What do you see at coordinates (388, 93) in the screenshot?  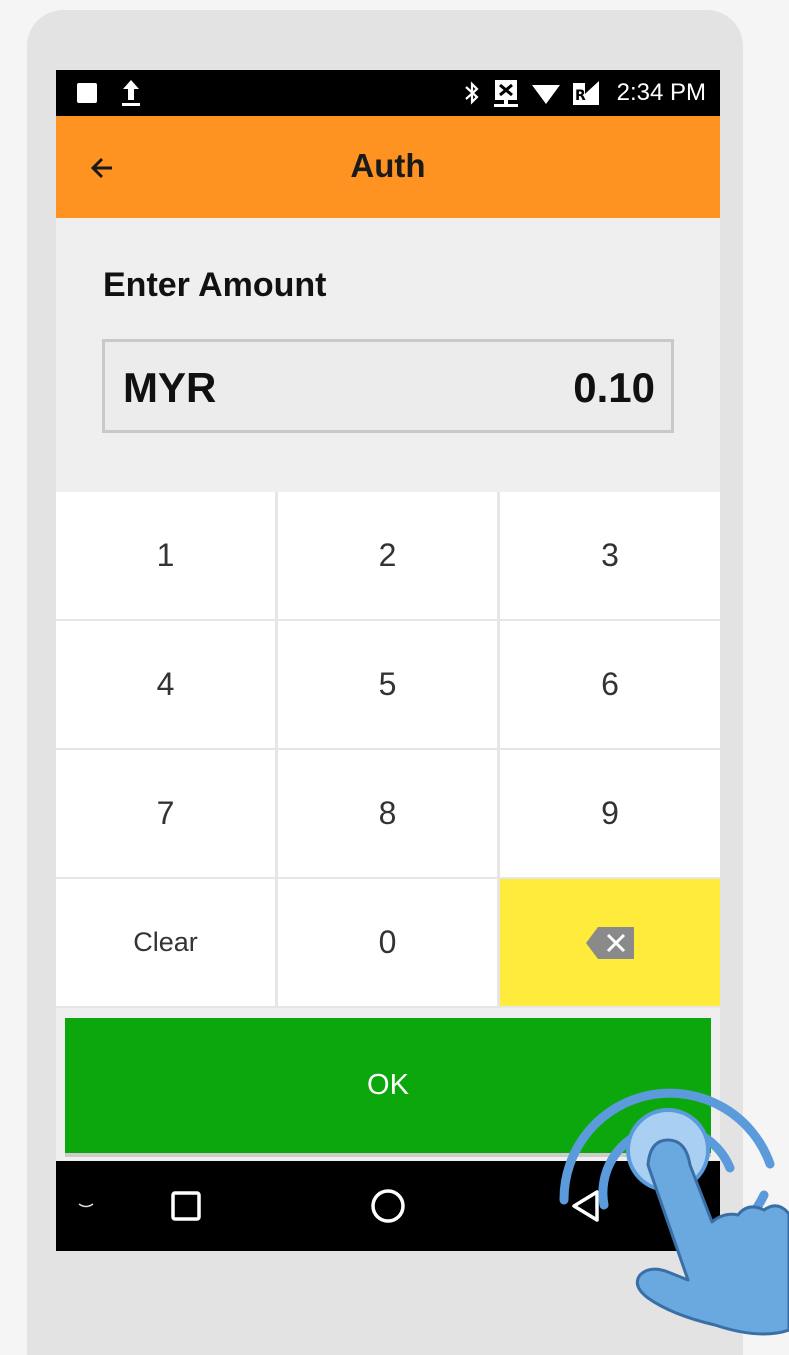 I see `status-bar: R 2:34 PM` at bounding box center [388, 93].